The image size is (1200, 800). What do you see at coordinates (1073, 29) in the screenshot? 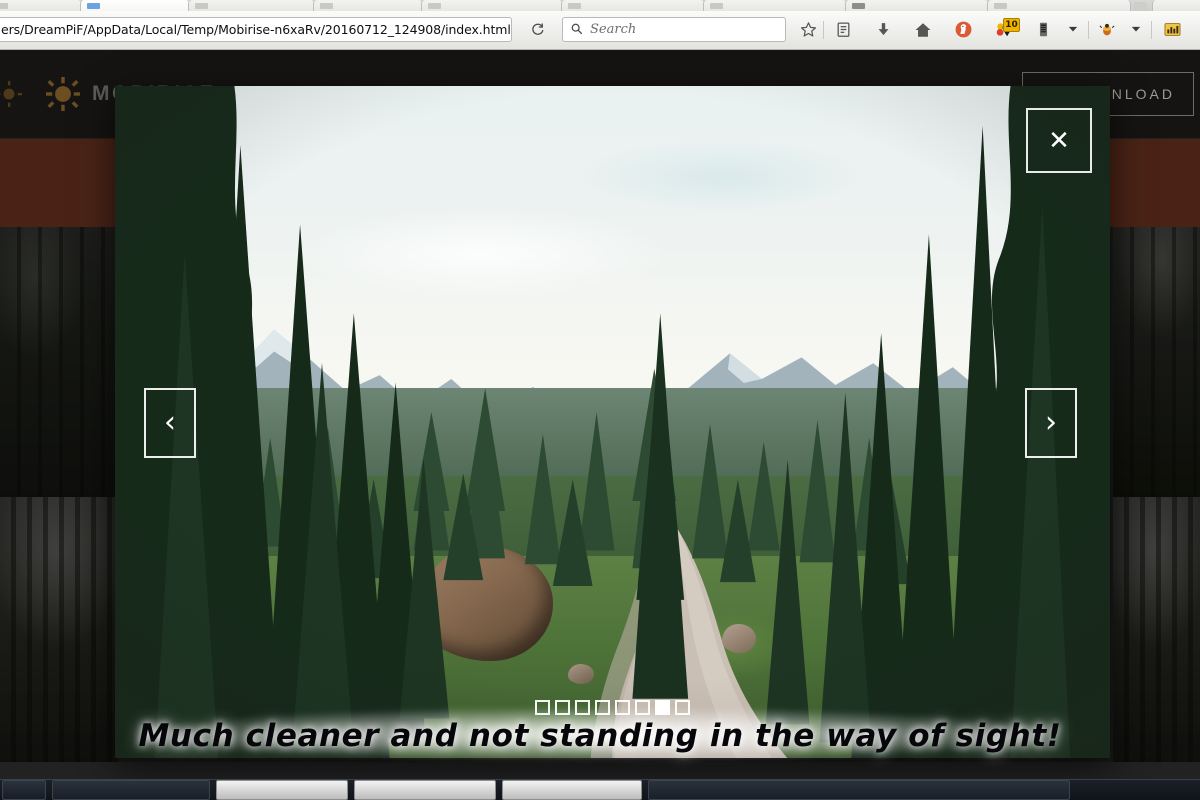
I see `chevron-down-icon` at bounding box center [1073, 29].